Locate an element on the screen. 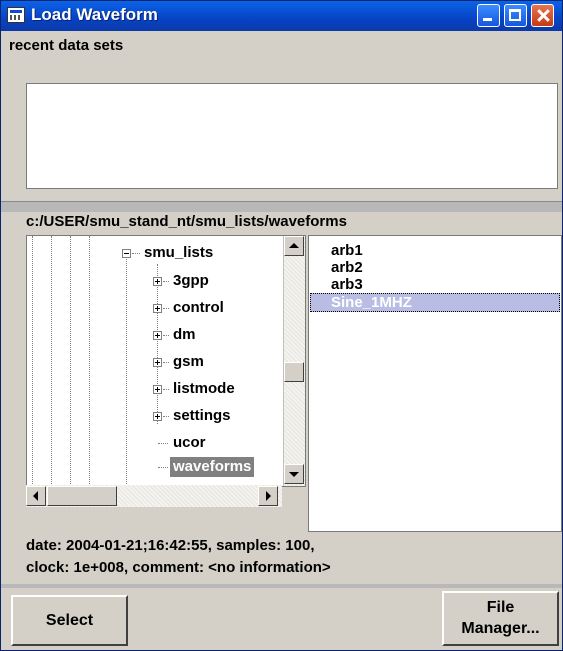 This screenshot has height=651, width=563. tree-item-label: 3gpp is located at coordinates (191, 280).